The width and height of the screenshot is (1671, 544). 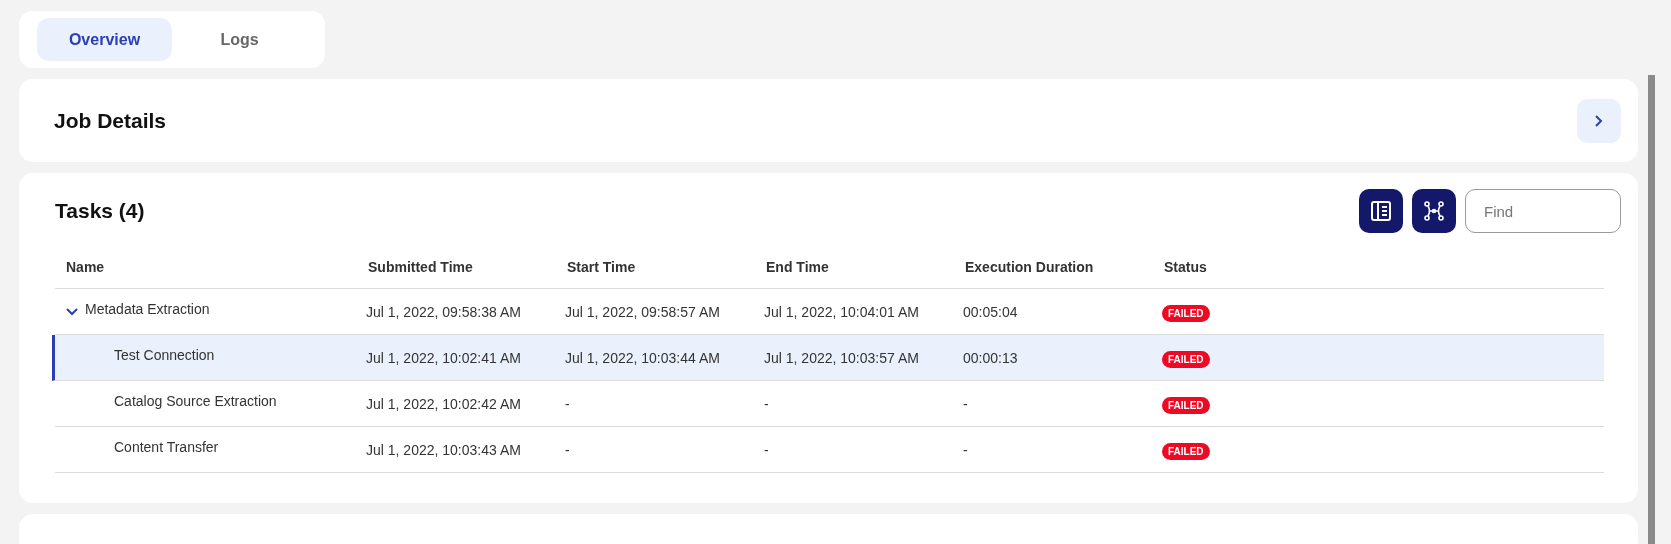 I want to click on table-cell: Jul 1, 2022, 10:03:57 AM, so click(x=841, y=357).